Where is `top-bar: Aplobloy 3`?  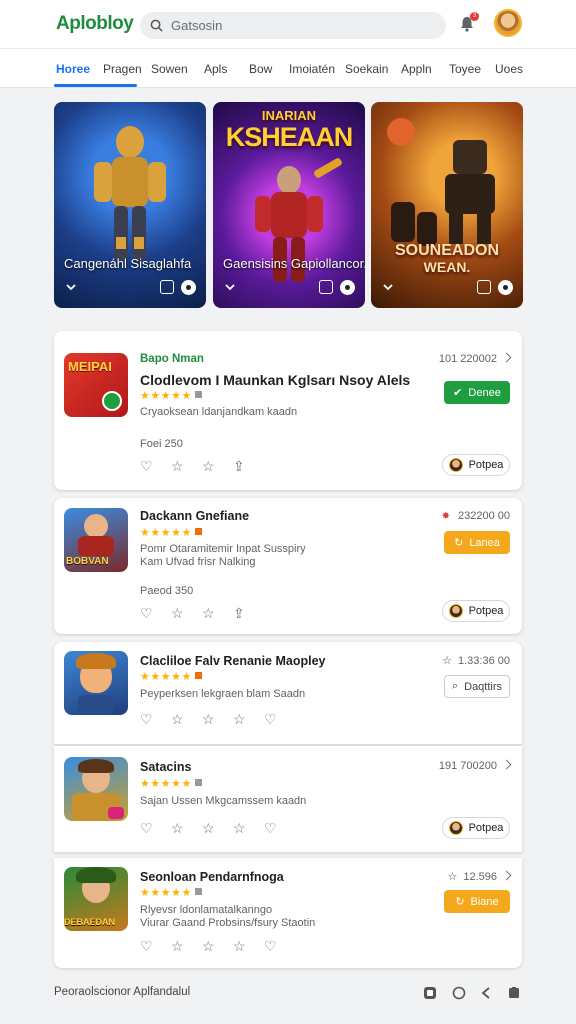 top-bar: Aplobloy 3 is located at coordinates (288, 24).